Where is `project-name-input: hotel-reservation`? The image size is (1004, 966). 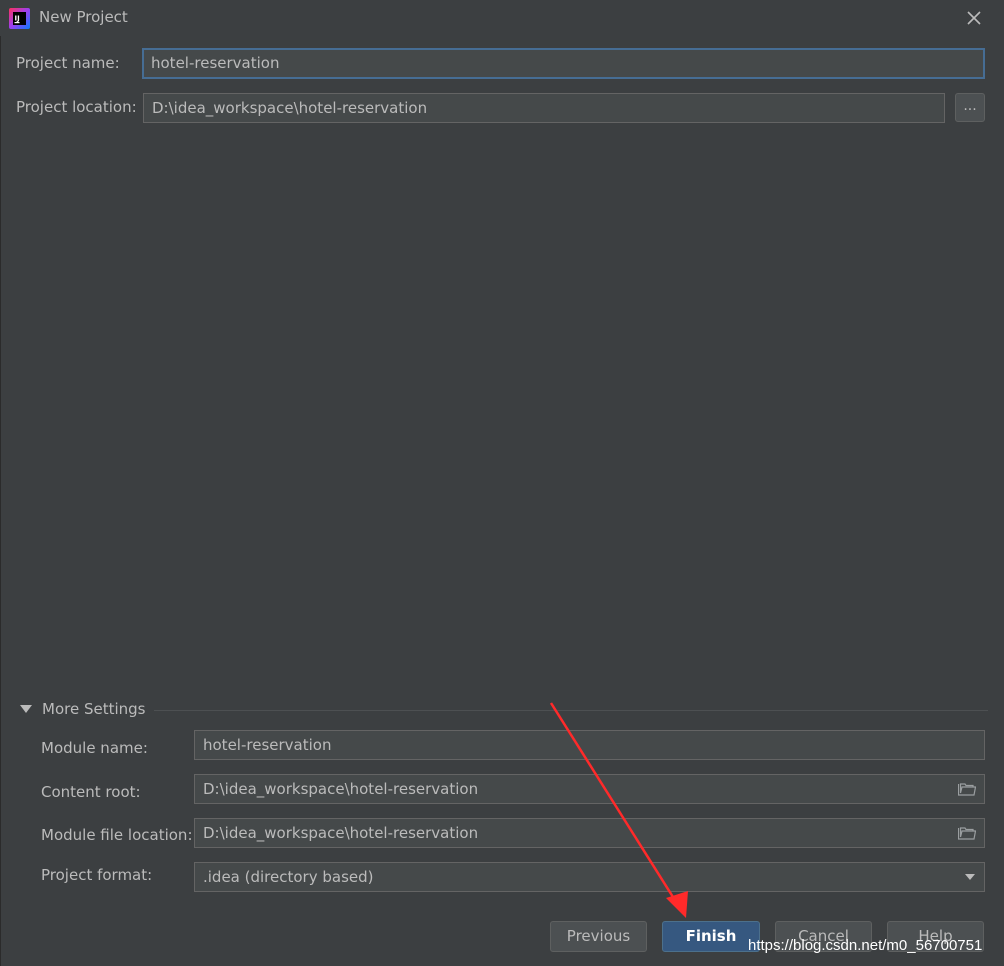
project-name-input: hotel-reservation is located at coordinates (563, 63).